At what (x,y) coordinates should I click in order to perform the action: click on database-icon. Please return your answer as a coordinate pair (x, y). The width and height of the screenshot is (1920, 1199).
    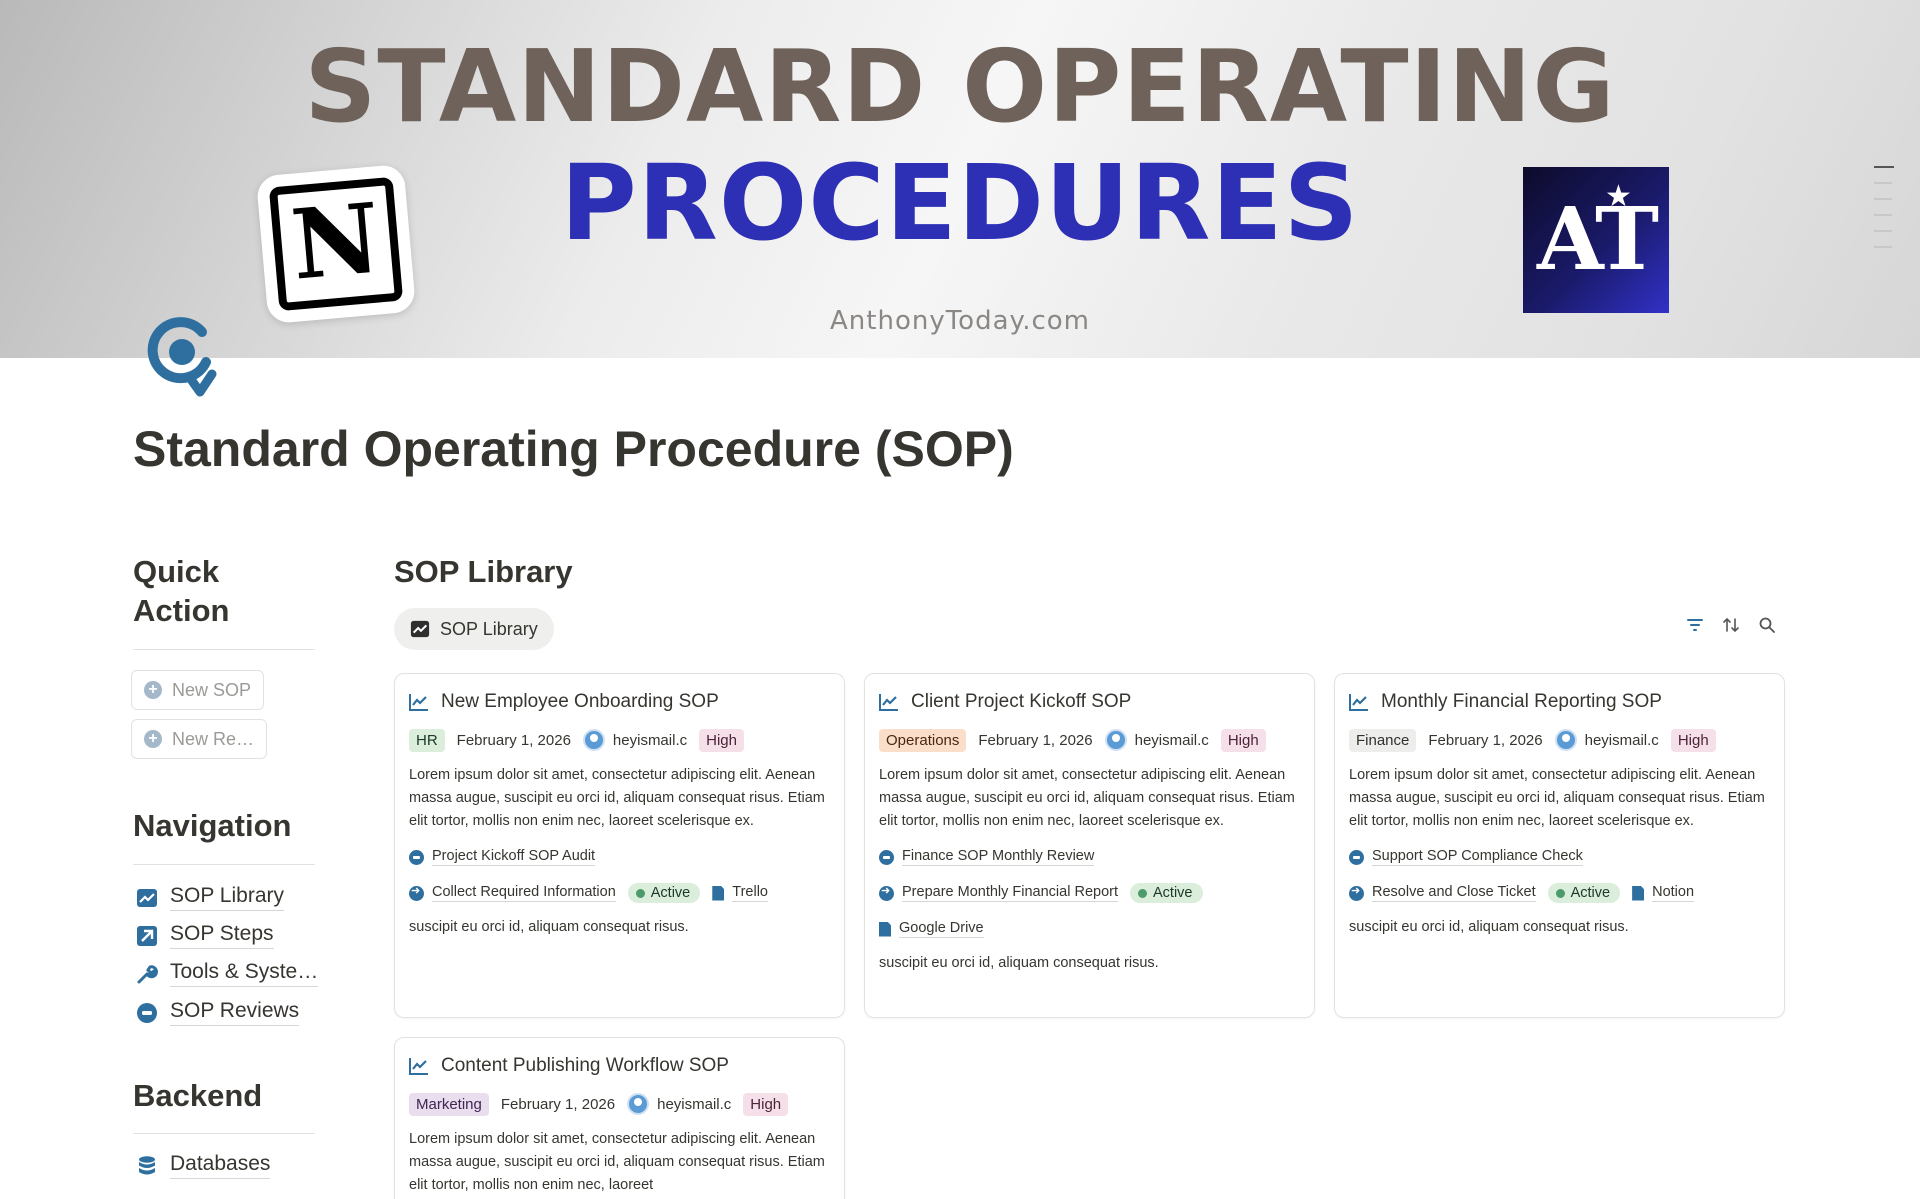
    Looking at the image, I should click on (147, 1164).